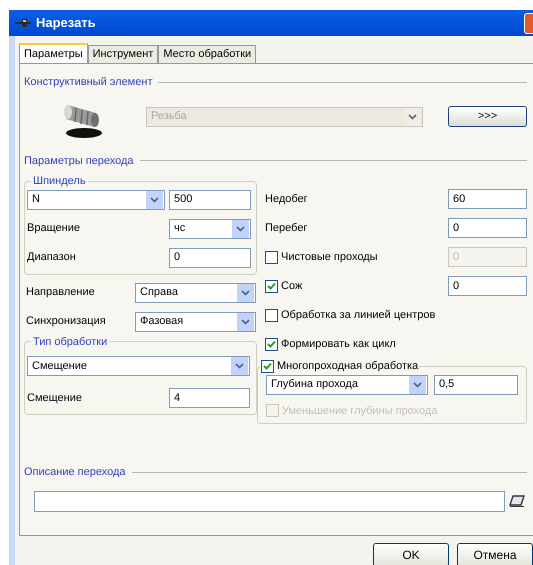 The width and height of the screenshot is (533, 565). Describe the element at coordinates (52, 258) in the screenshot. I see `field-label: Диапазон` at that location.